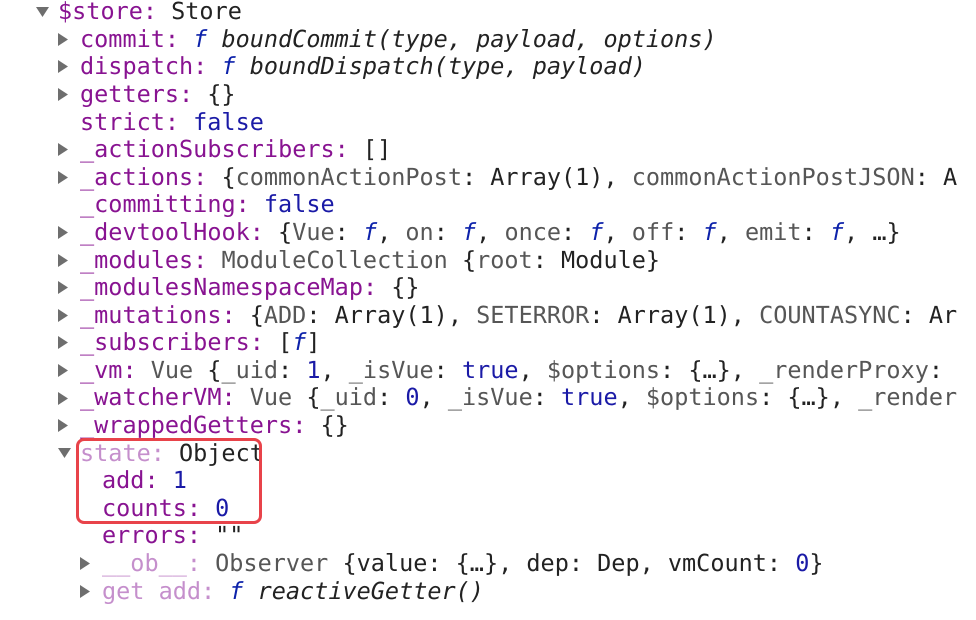  Describe the element at coordinates (547, 371) in the screenshot. I see `property-value: Vue {_uid: 1, _isVue: true, $options: {…}, _renderProxy:` at that location.